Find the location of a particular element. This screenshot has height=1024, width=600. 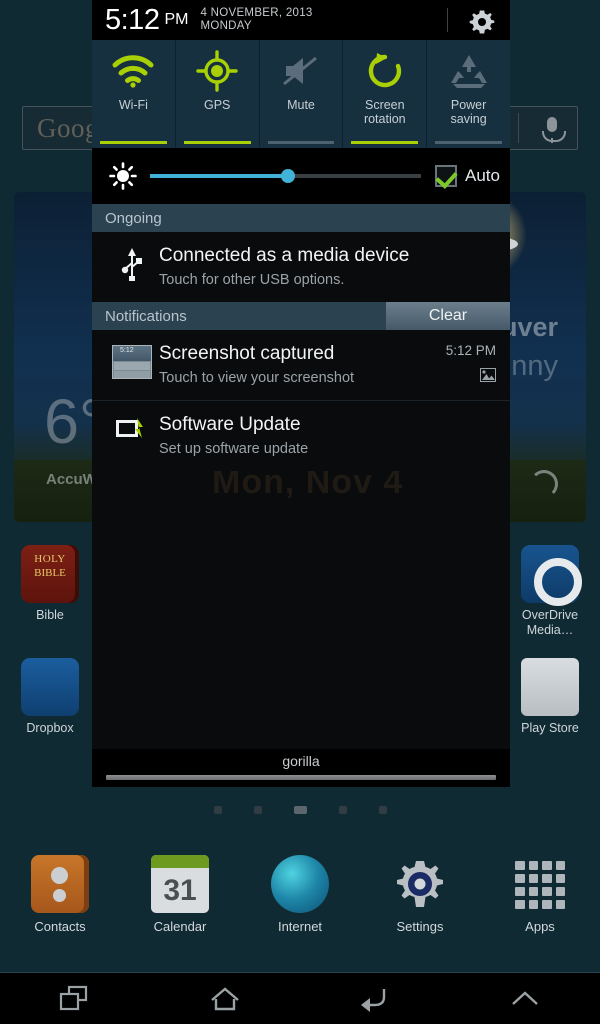

auto-brightness-toggle: Auto is located at coordinates (463, 176).